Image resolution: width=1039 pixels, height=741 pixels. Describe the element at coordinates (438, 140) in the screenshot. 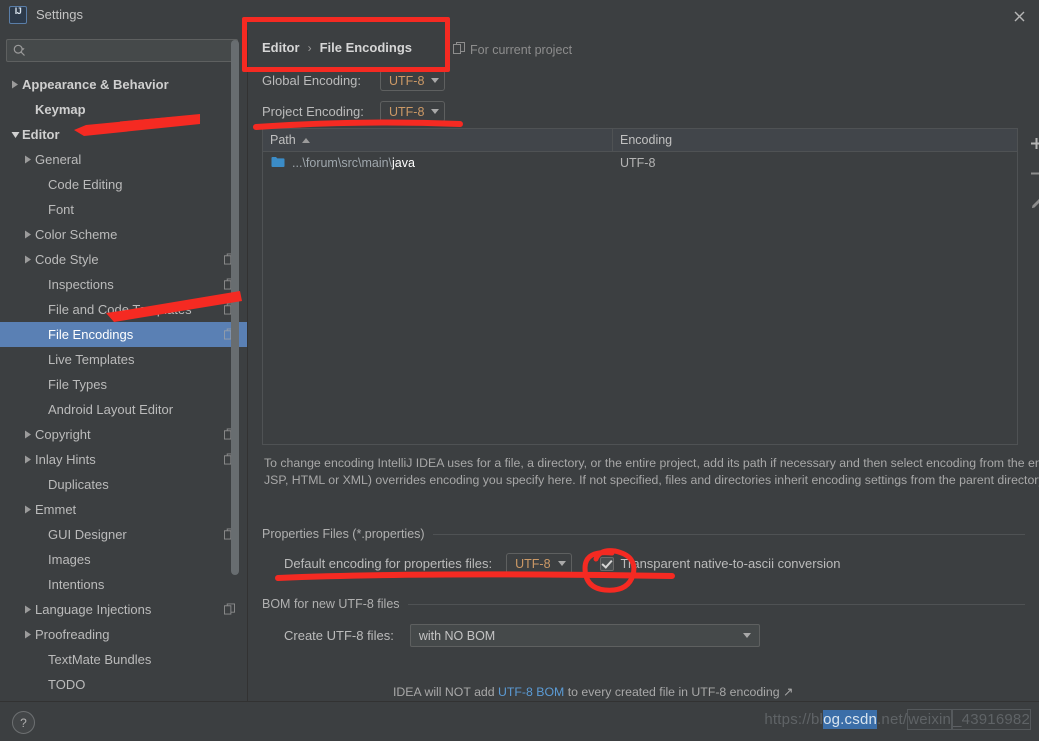

I see `column-header-path: Path` at that location.